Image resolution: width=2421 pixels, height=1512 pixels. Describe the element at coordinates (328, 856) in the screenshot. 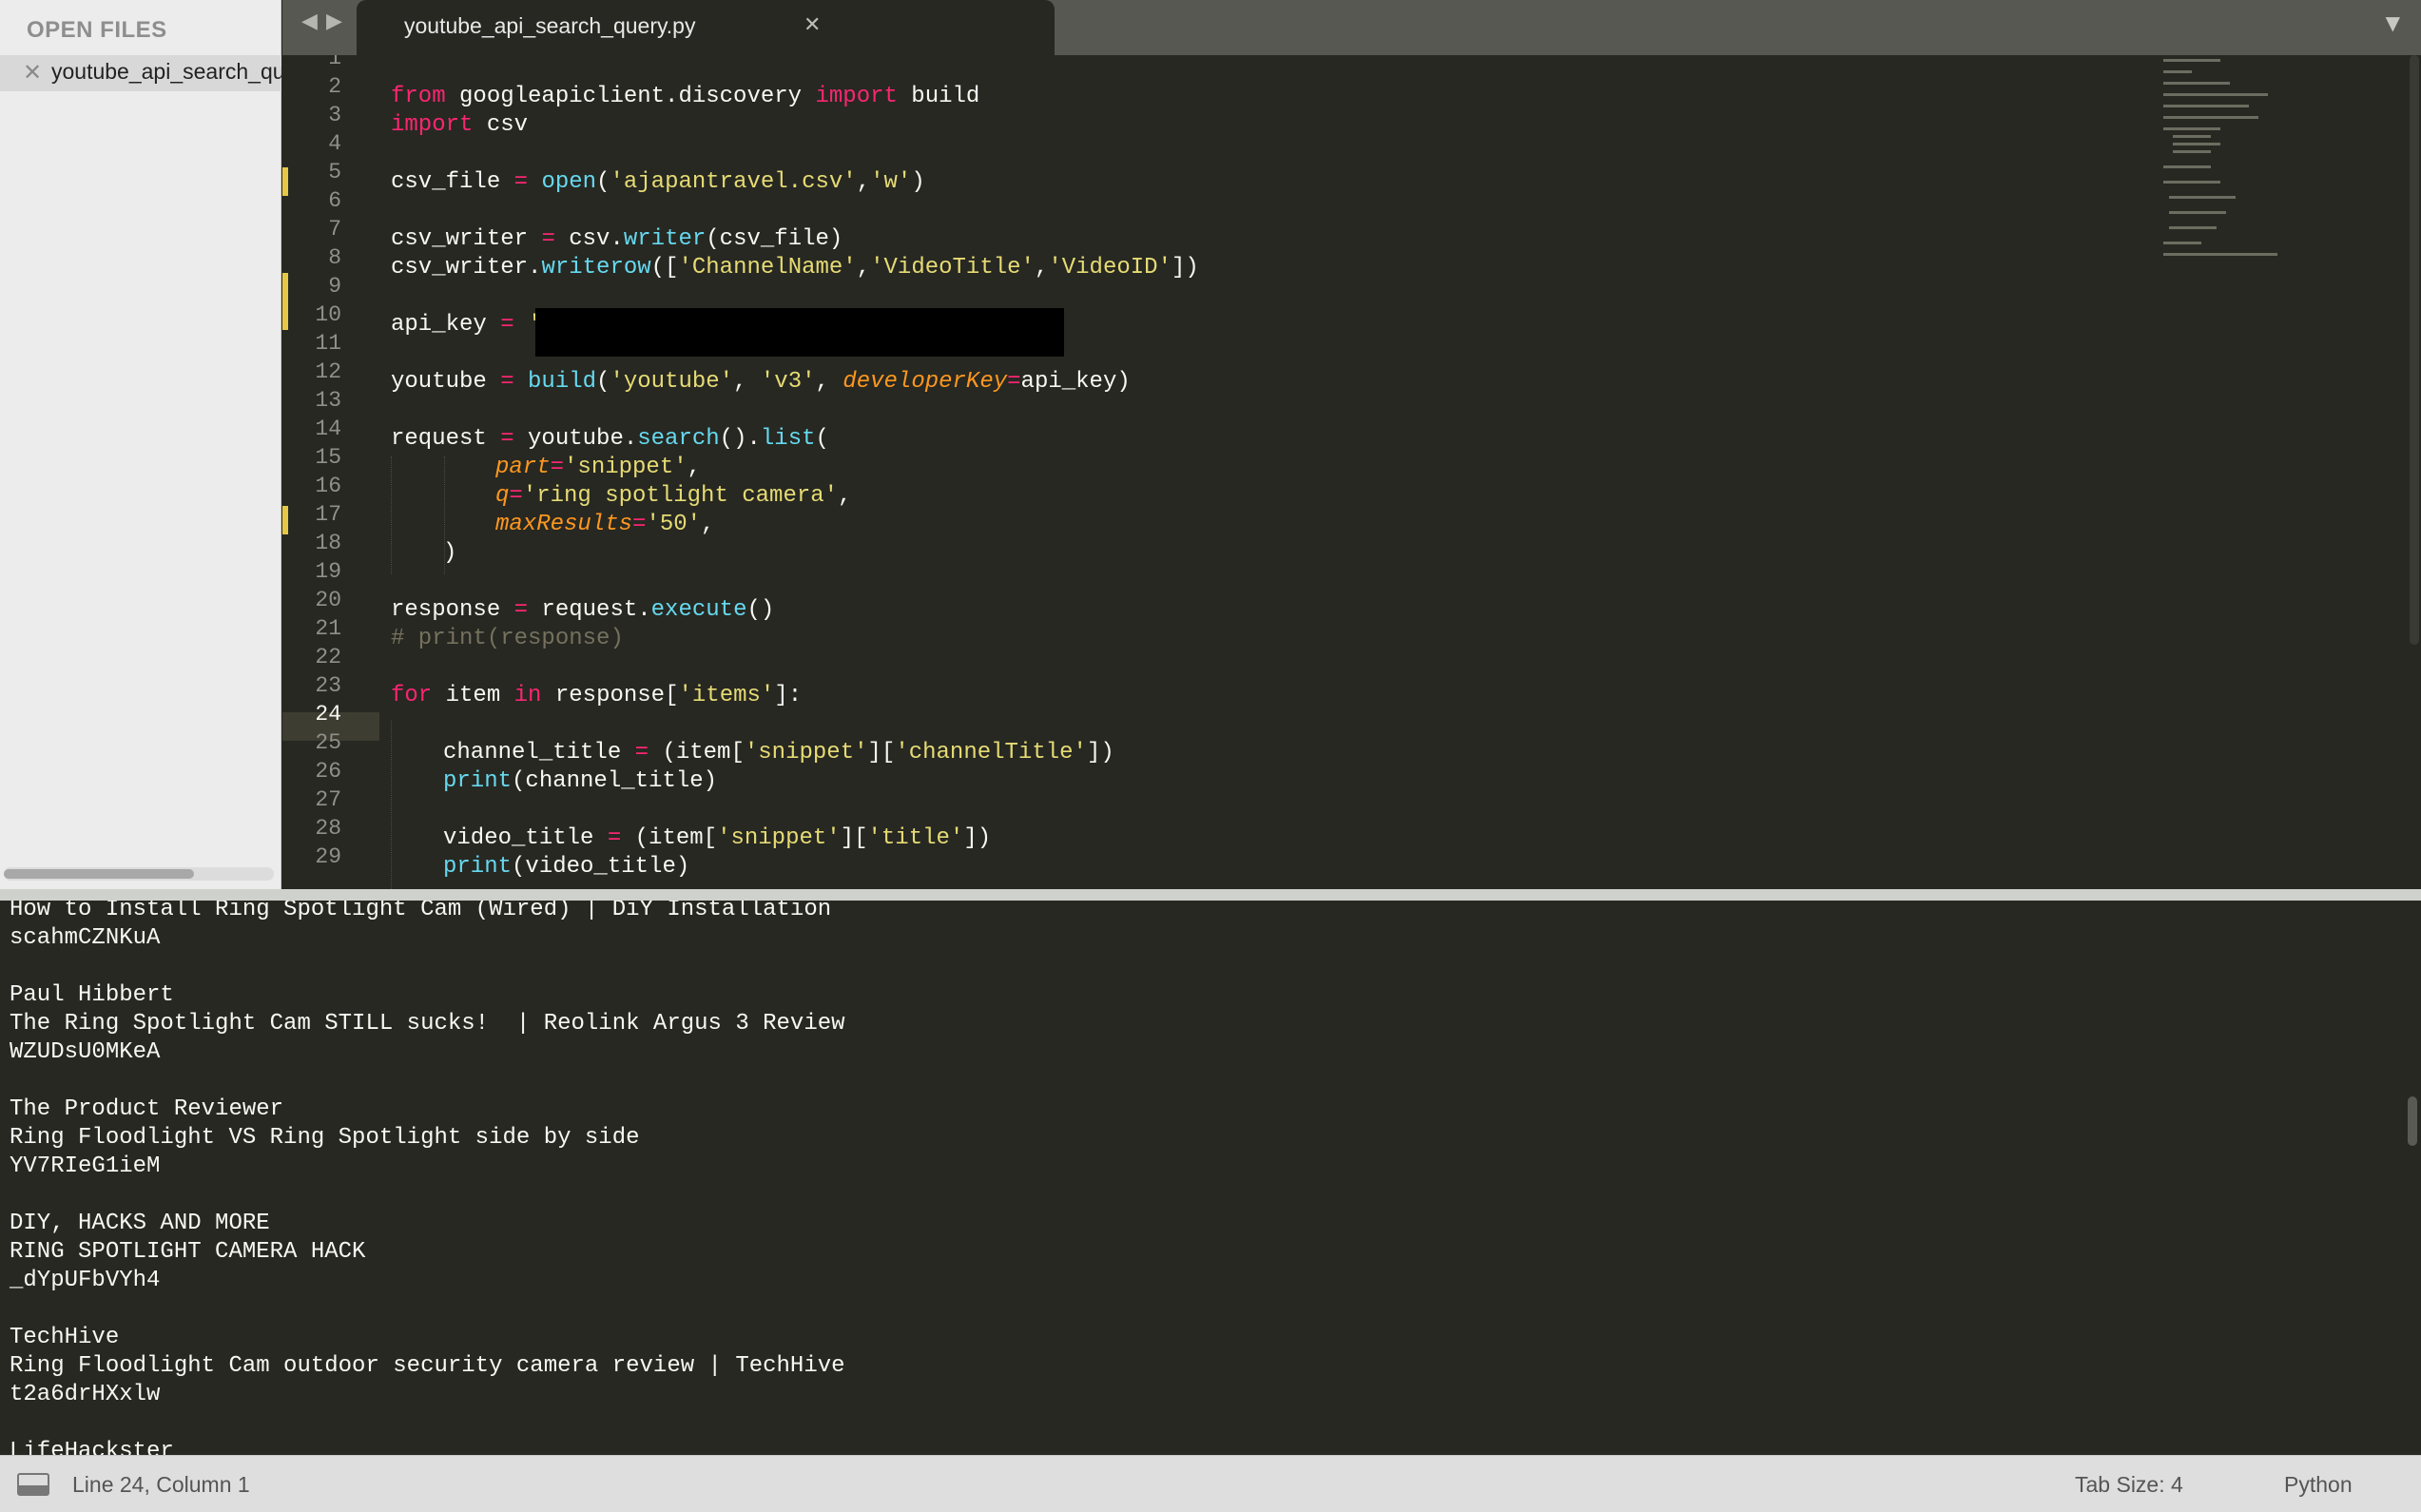

I see `line-number: 29` at that location.